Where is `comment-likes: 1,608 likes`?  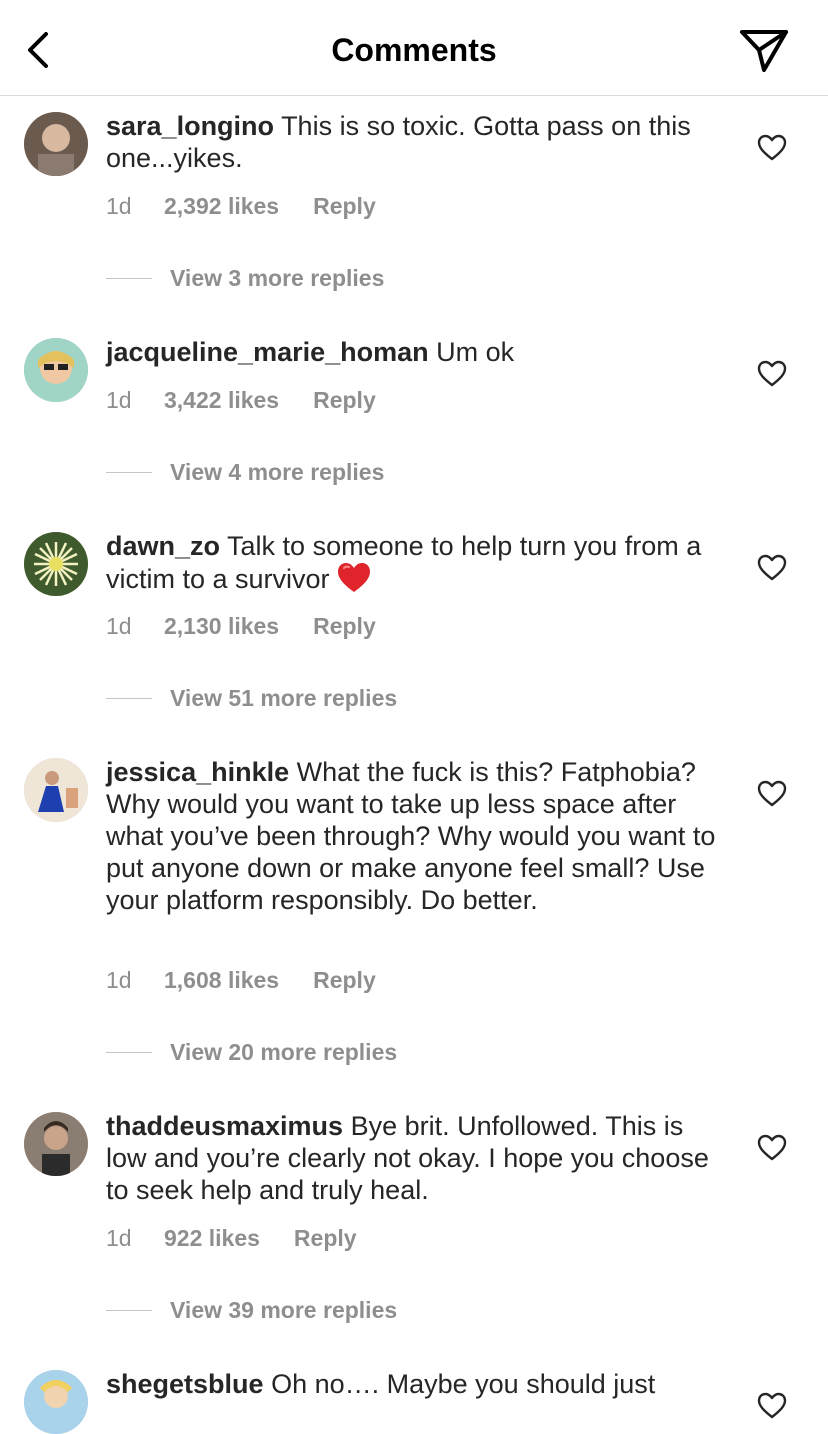
comment-likes: 1,608 likes is located at coordinates (221, 980).